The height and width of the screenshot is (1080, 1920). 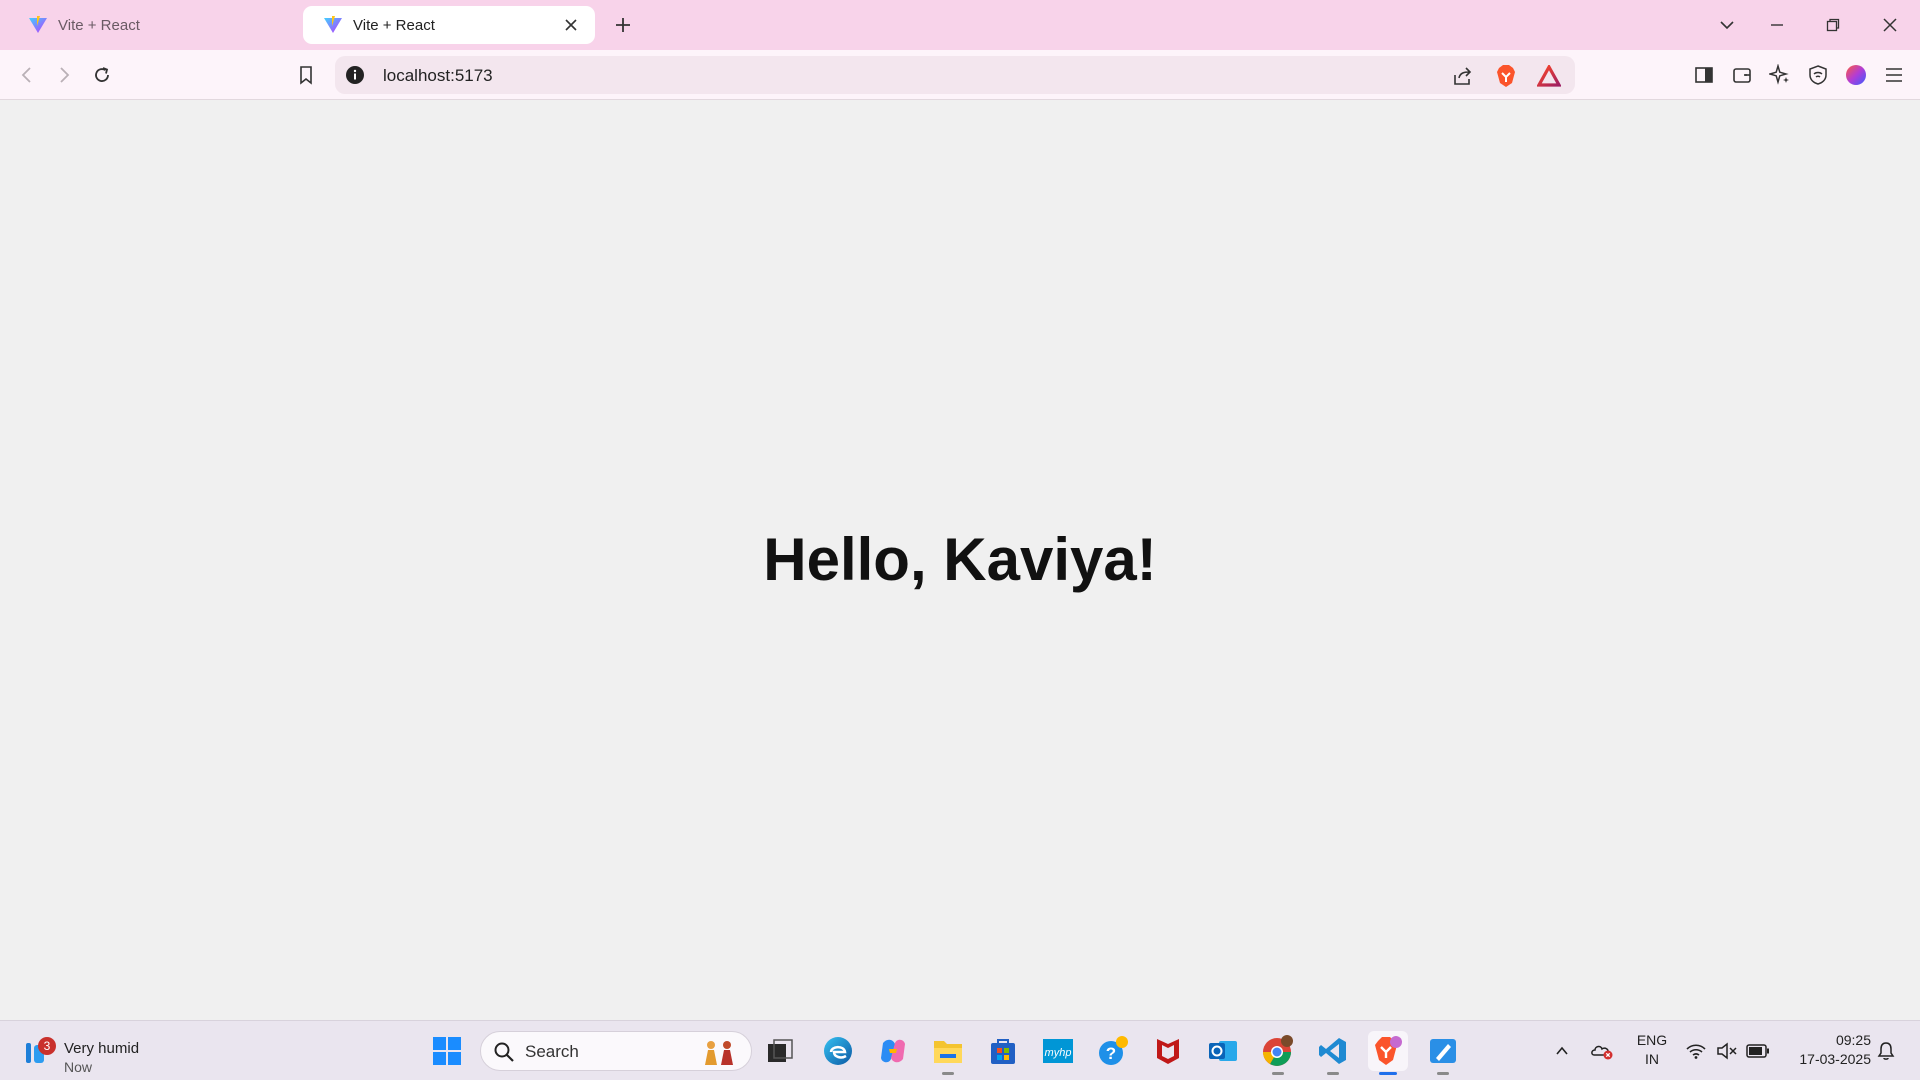 I want to click on system-clock: 09:25 17-03-2025, so click(x=1828, y=1050).